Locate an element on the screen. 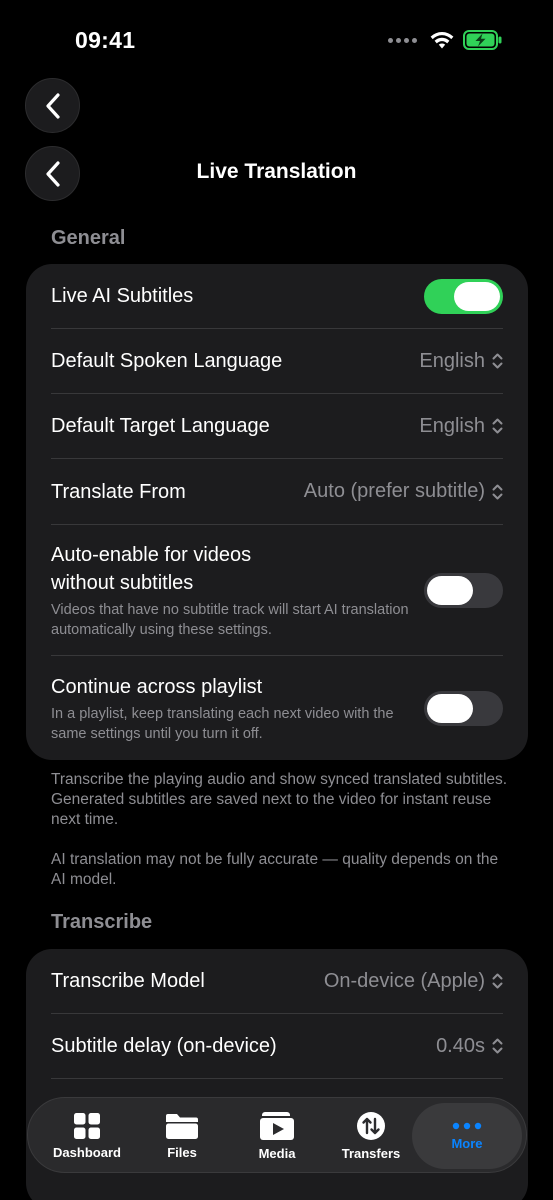 The height and width of the screenshot is (1200, 553). row-label: Auto-enable for videos is located at coordinates (151, 554).